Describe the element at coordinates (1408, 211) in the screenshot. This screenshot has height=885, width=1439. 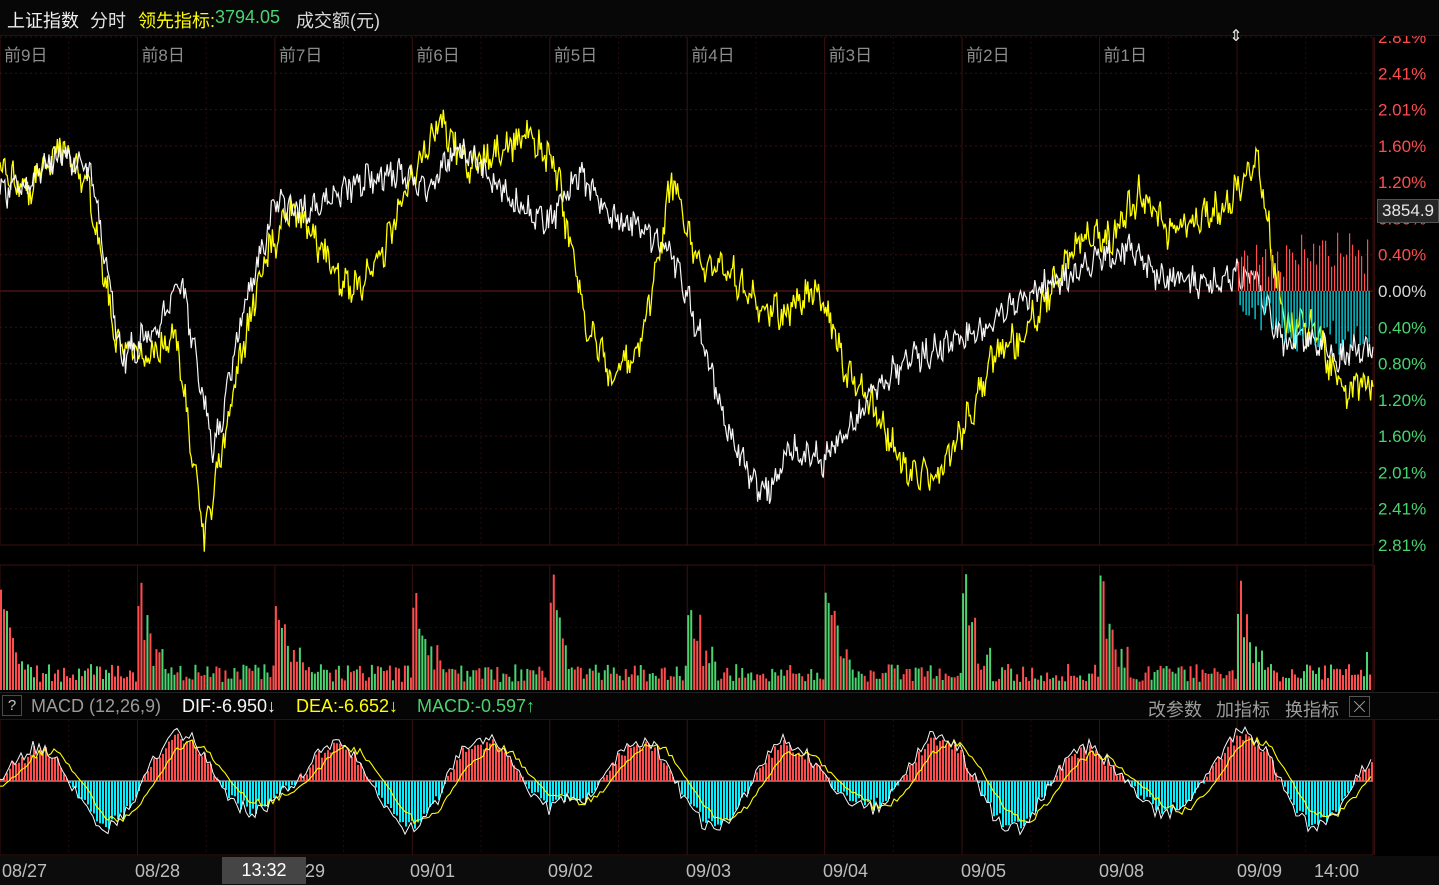
I see `current-price-box: 3854.9` at that location.